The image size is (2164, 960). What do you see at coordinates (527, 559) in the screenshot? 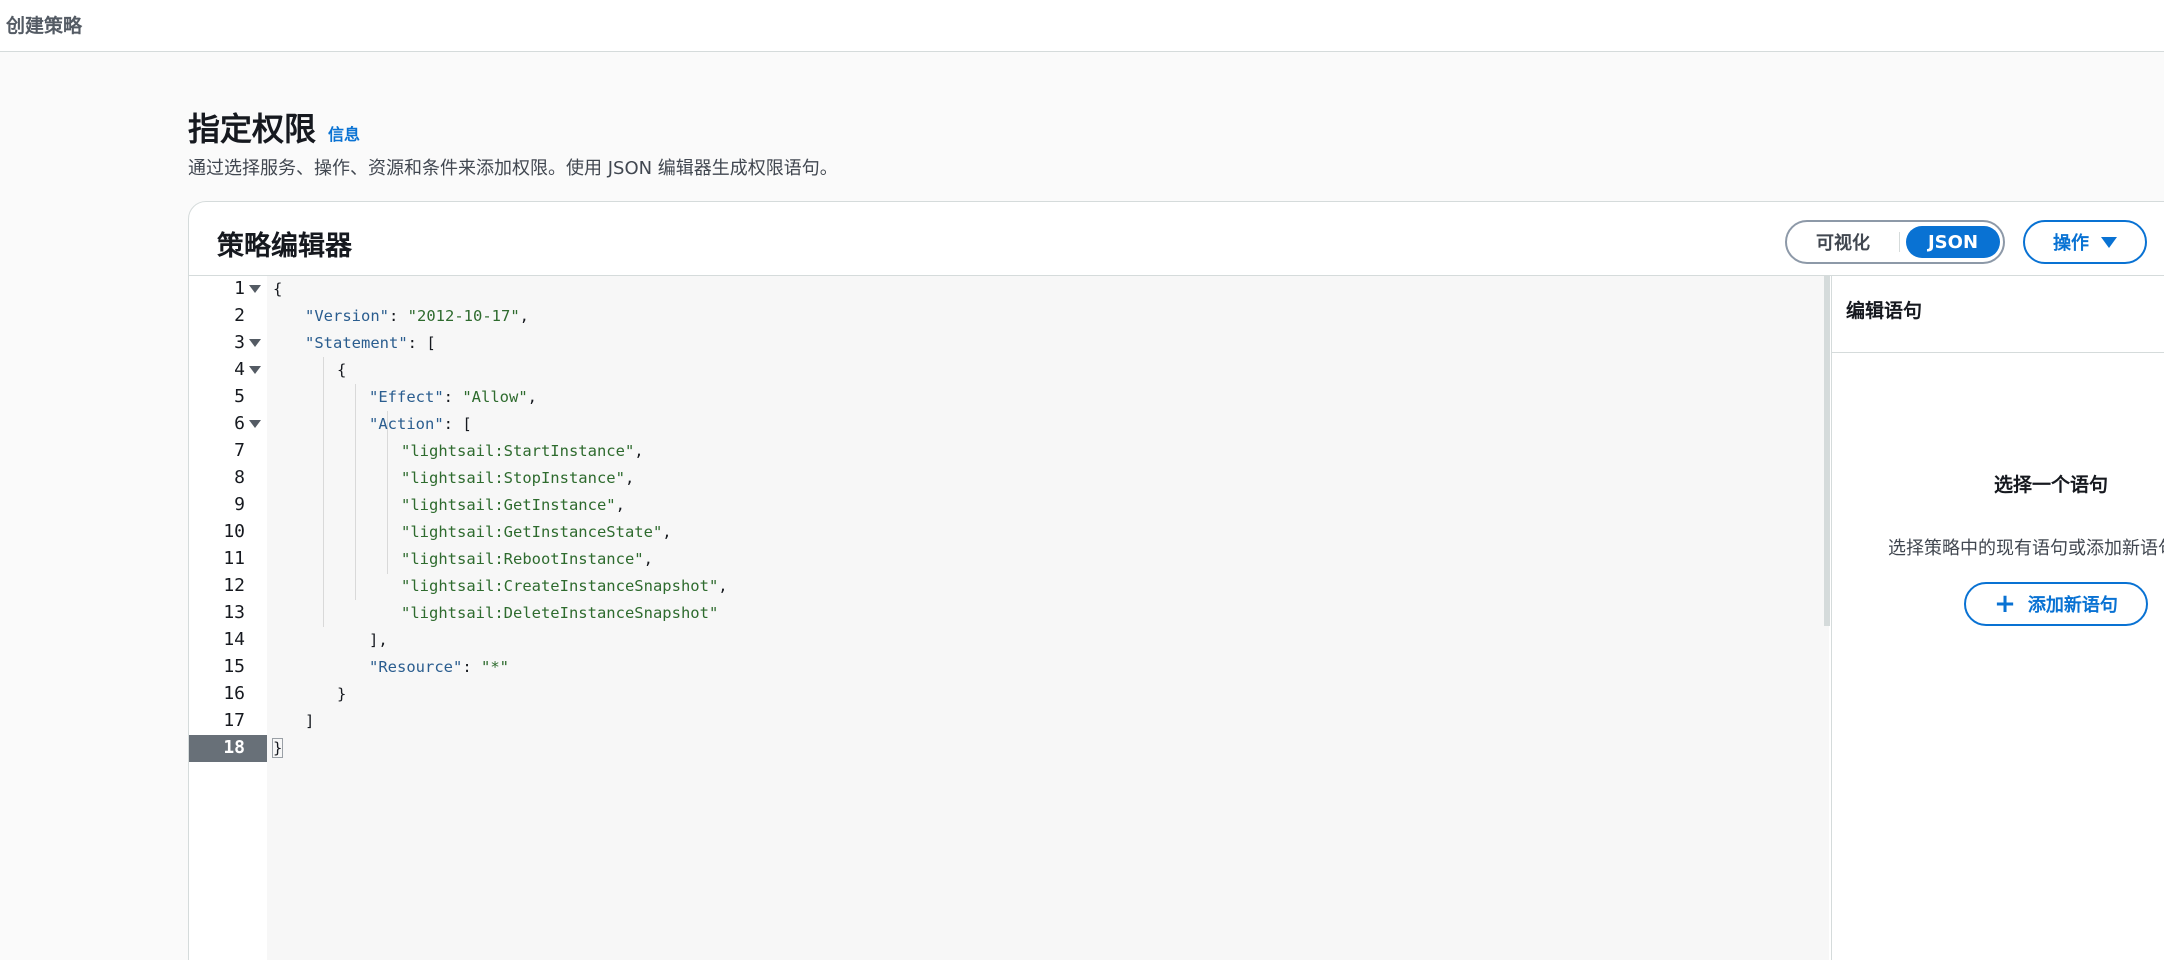
I see `code-line-11: "lightsail:RebootInstance",` at bounding box center [527, 559].